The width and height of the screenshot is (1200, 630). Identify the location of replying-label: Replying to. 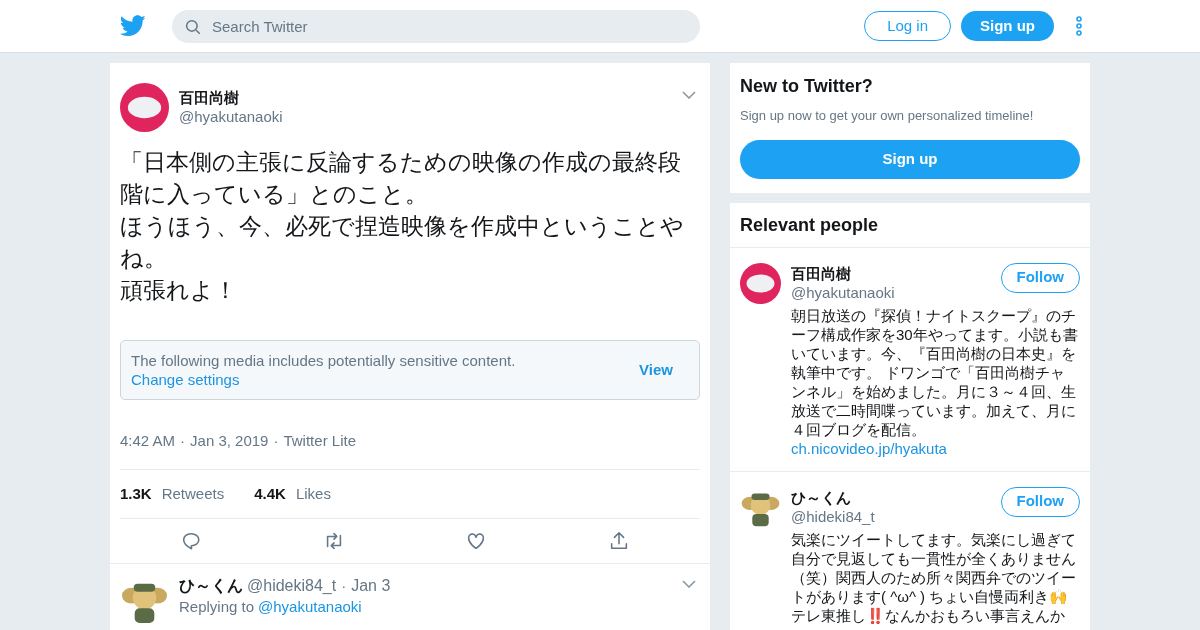
(217, 607).